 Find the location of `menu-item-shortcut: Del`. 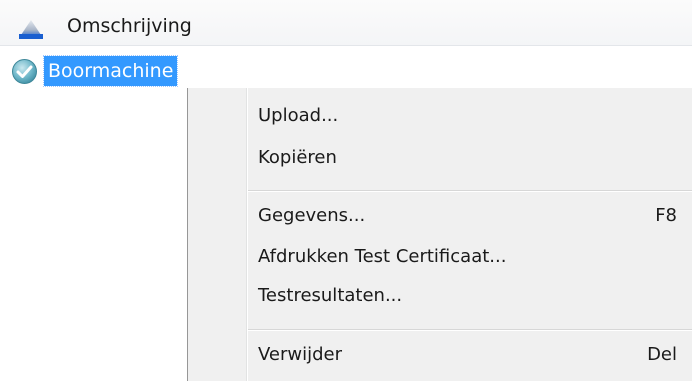

menu-item-shortcut: Del is located at coordinates (662, 354).